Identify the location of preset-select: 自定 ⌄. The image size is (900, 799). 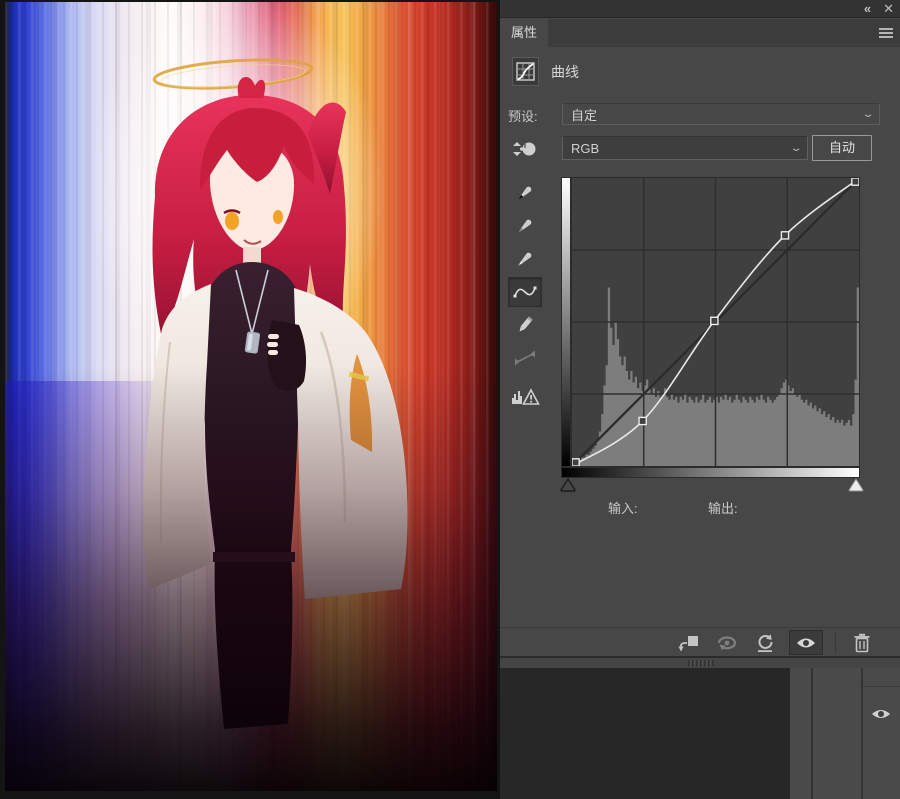
(721, 114).